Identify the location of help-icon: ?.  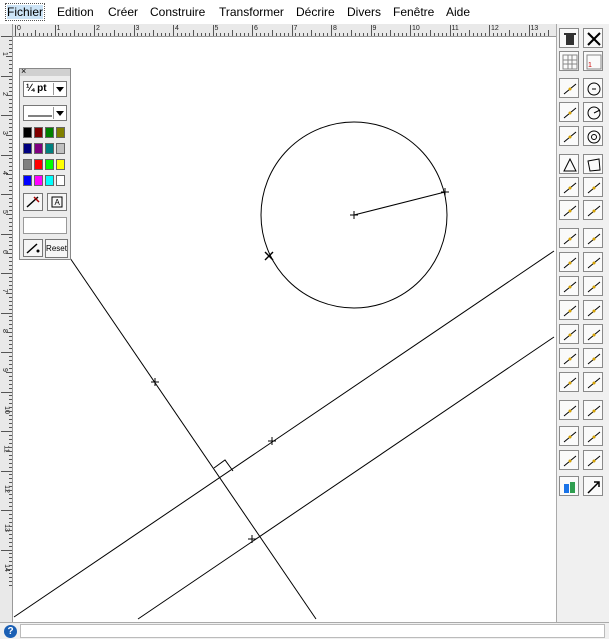
(10, 631).